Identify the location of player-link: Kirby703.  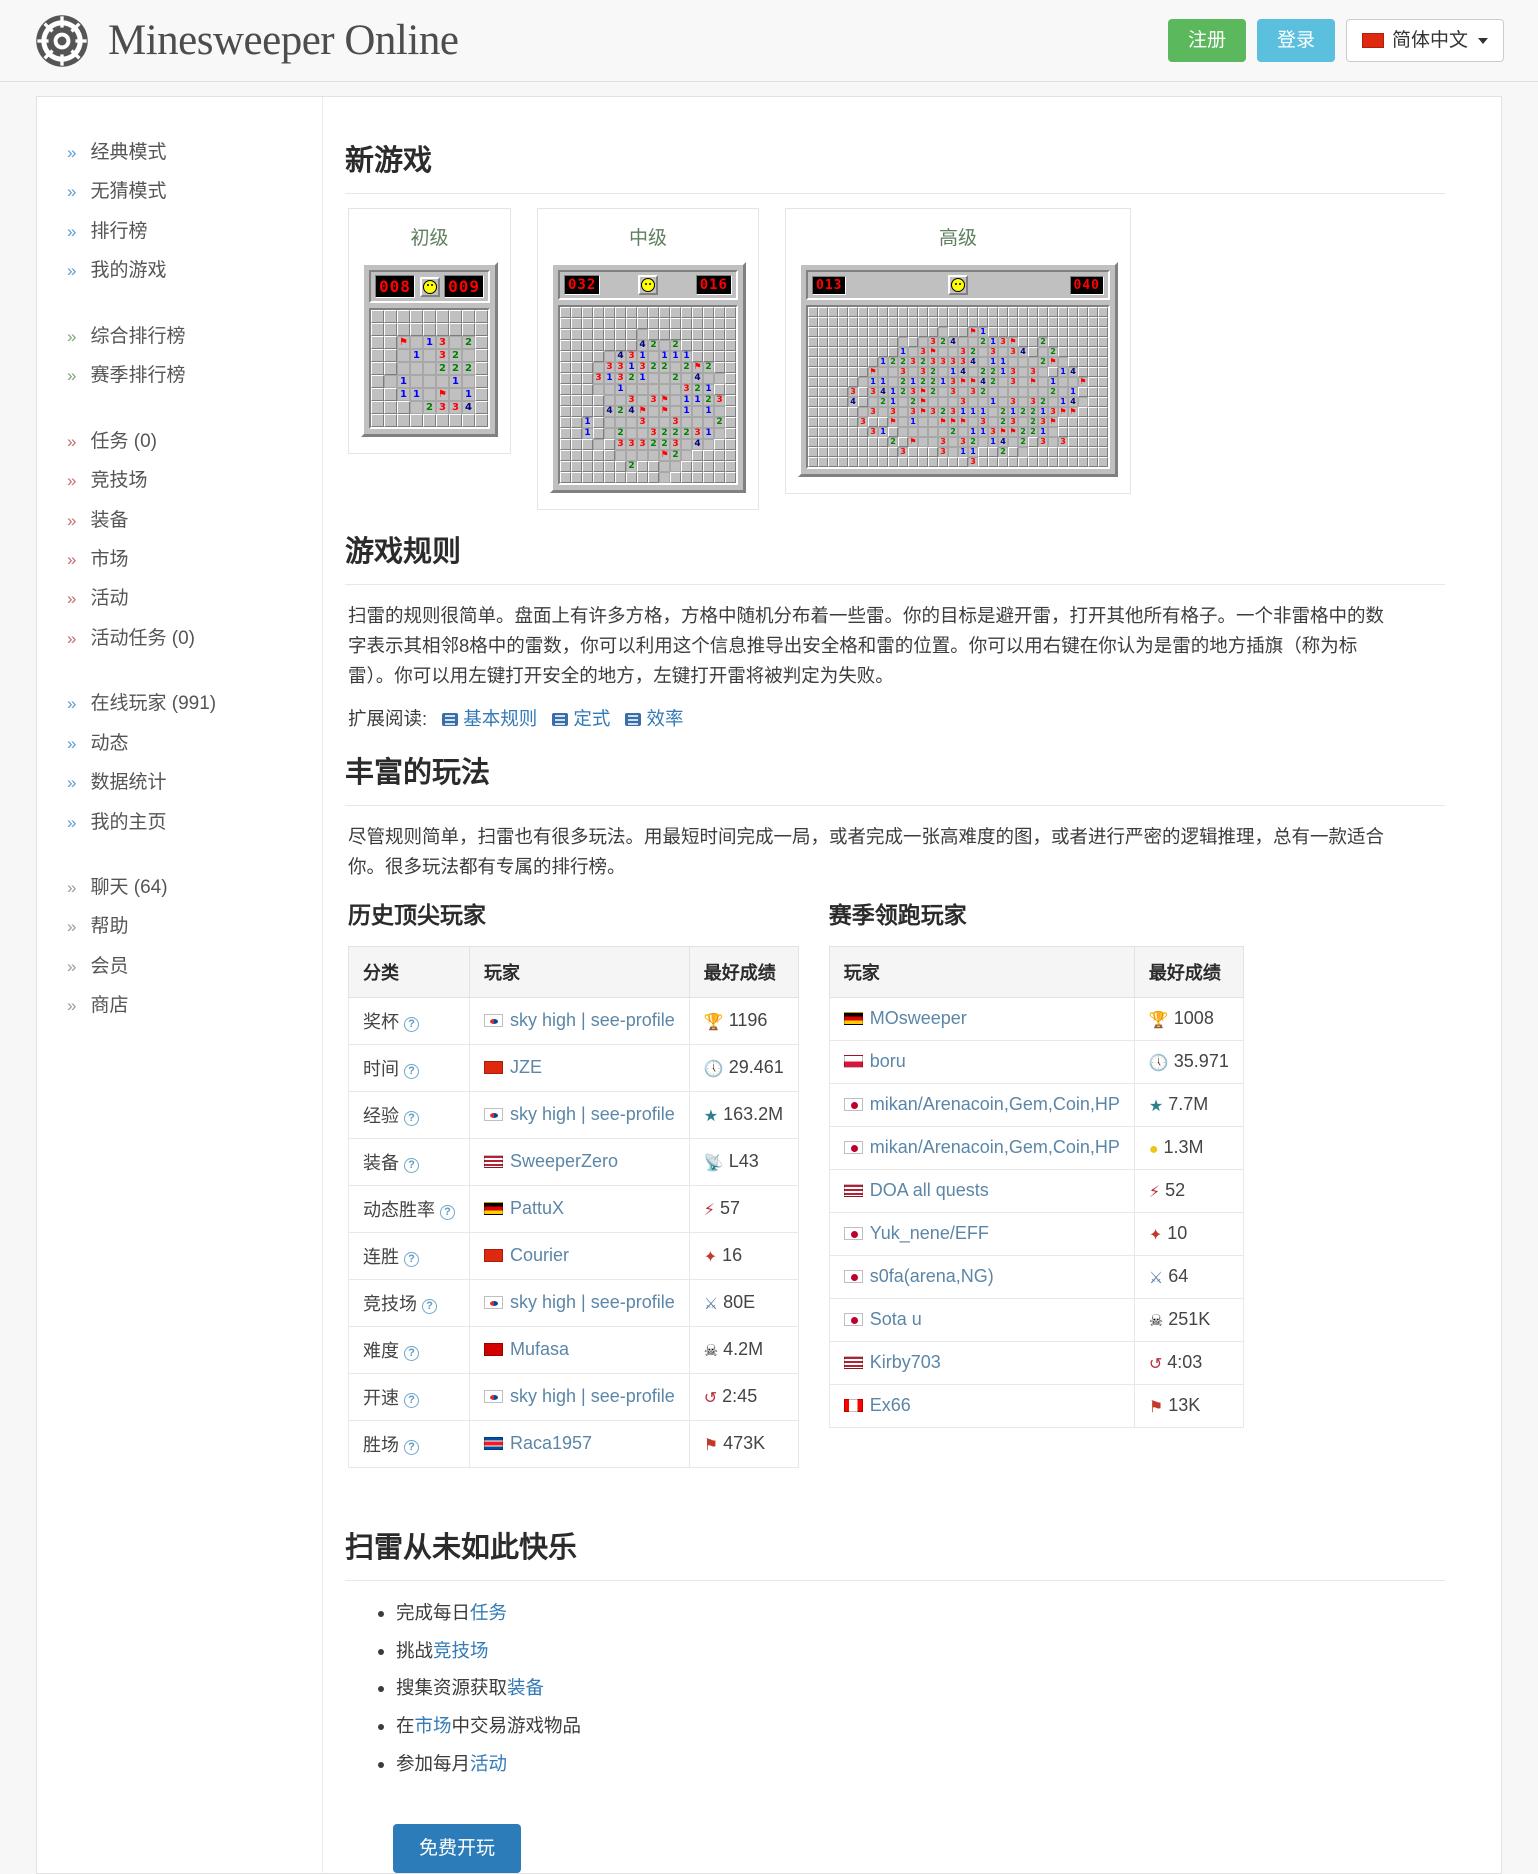
(905, 1362).